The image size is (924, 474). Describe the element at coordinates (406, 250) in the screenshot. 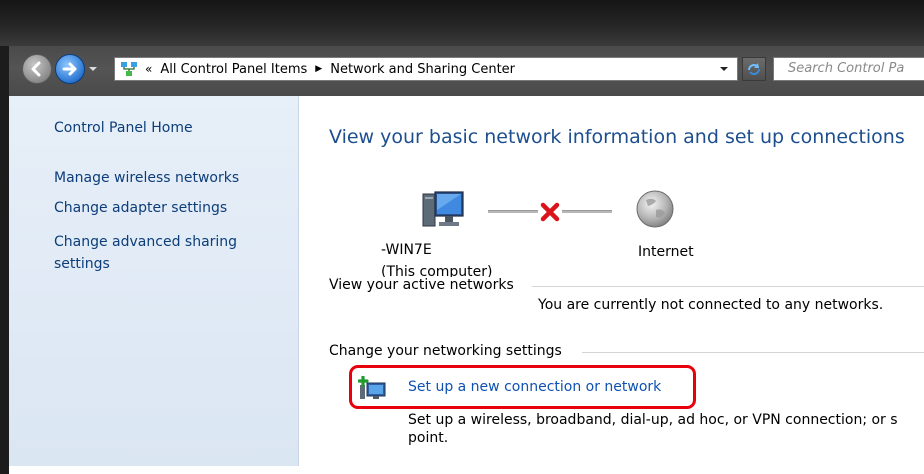

I see `computer-name-label: -WIN7E` at that location.